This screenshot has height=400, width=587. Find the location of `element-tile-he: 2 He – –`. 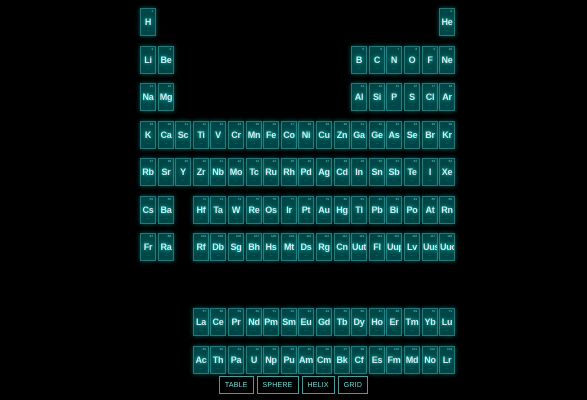

element-tile-he: 2 He – – is located at coordinates (447, 22).